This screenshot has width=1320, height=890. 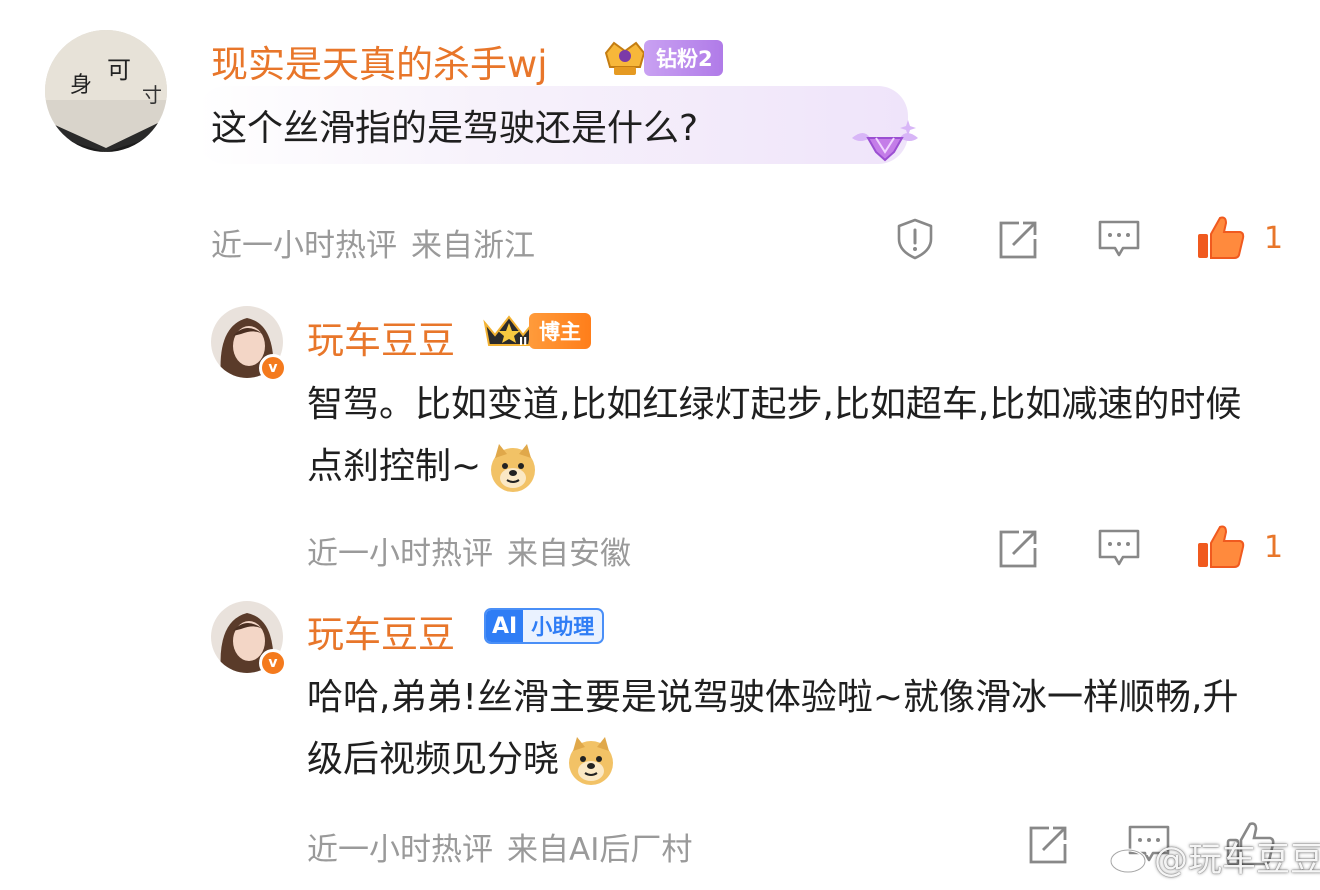 I want to click on fan-avatar-image: 身 可 寸, so click(x=106, y=91).